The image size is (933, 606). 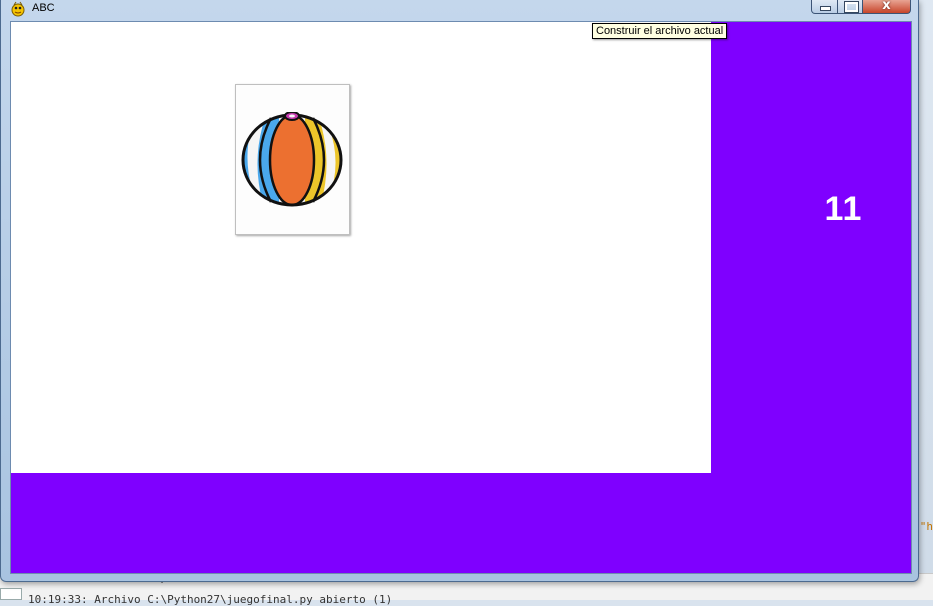 I want to click on background-panel-toggle, so click(x=11, y=594).